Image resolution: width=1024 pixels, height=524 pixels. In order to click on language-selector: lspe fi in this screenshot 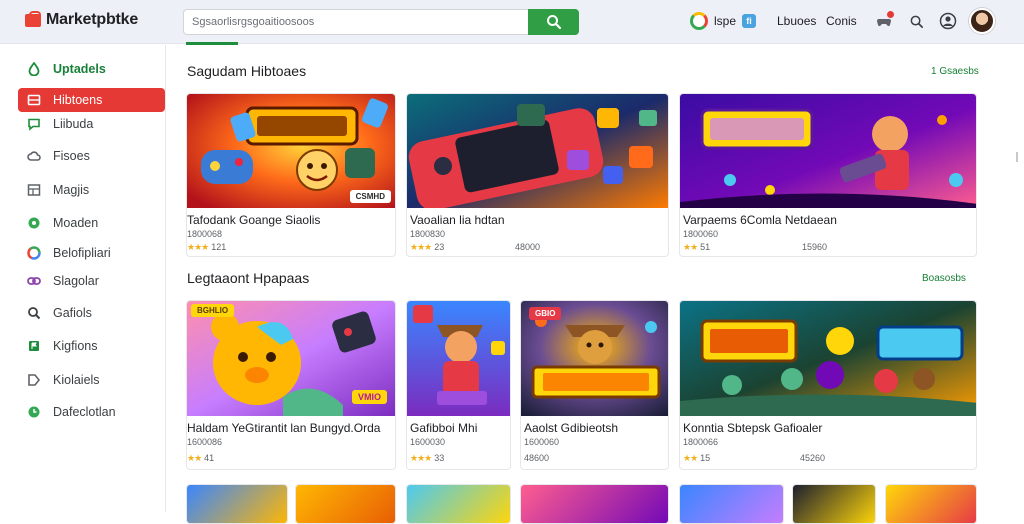, I will do `click(723, 21)`.